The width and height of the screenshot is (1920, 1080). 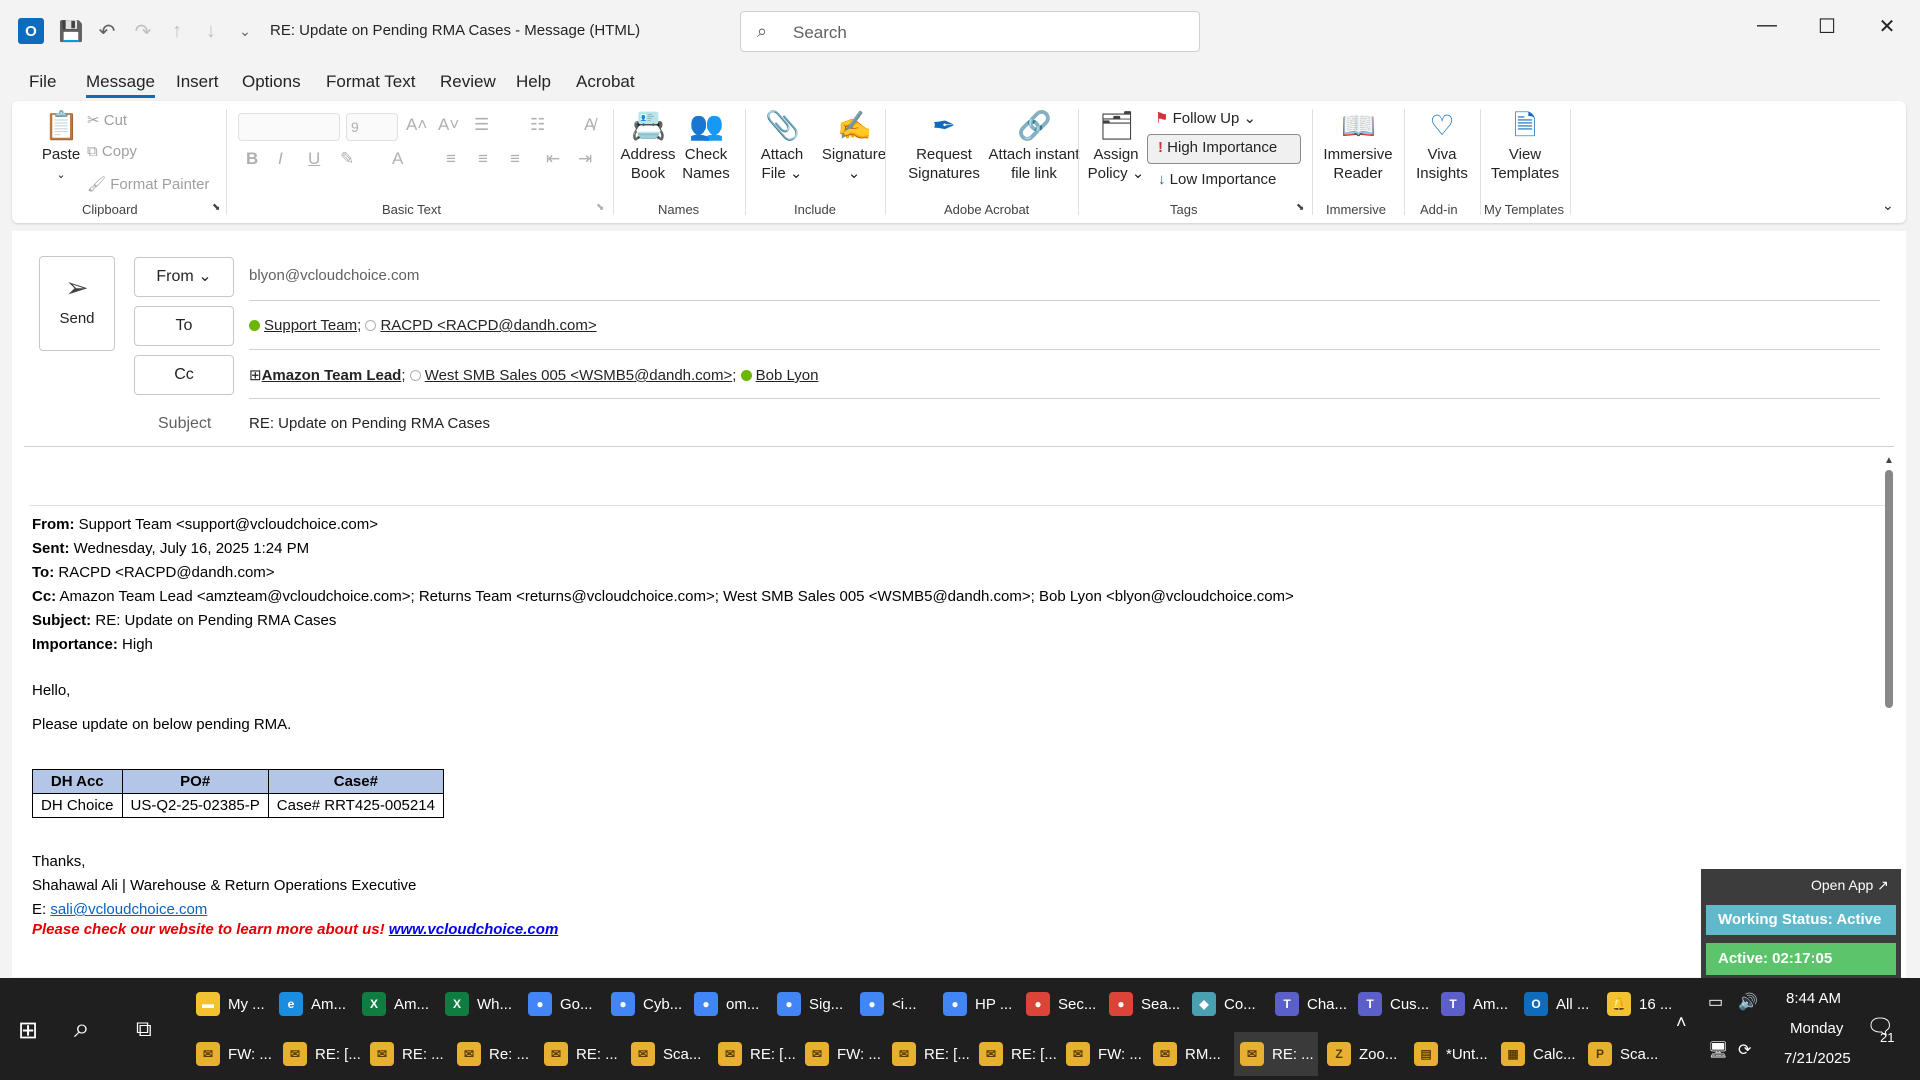 I want to click on to-button: To, so click(x=184, y=326).